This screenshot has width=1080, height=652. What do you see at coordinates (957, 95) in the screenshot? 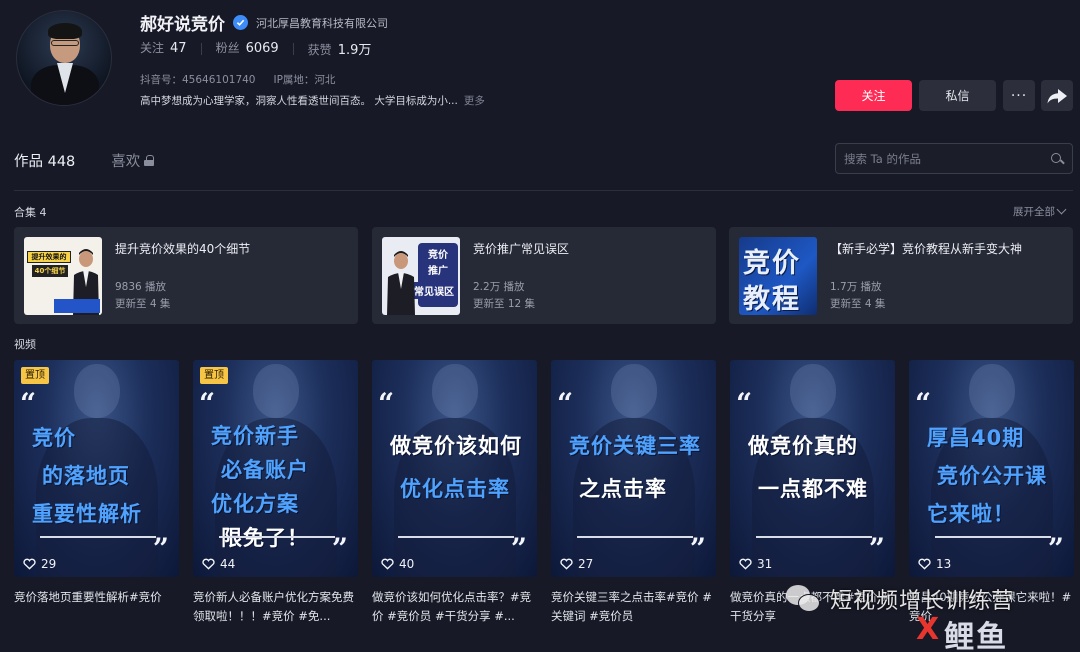
I see `message-button: 私信` at bounding box center [957, 95].